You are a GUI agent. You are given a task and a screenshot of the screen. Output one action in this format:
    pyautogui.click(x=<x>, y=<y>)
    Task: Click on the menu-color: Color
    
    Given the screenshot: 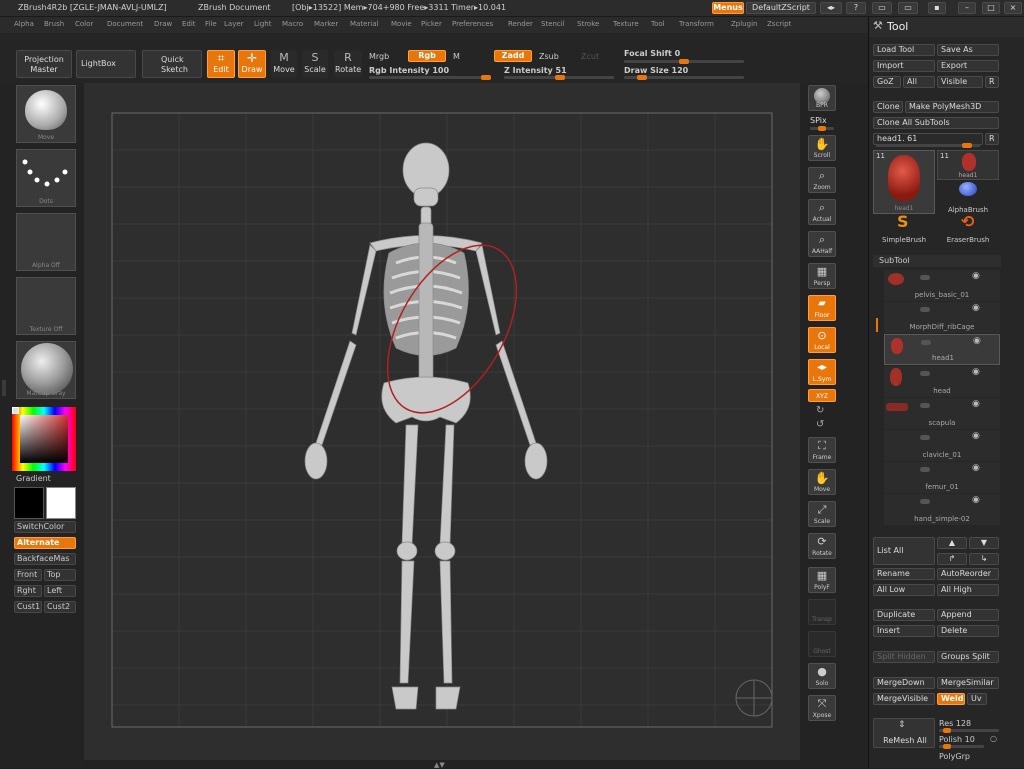 What is the action you would take?
    pyautogui.click(x=84, y=24)
    